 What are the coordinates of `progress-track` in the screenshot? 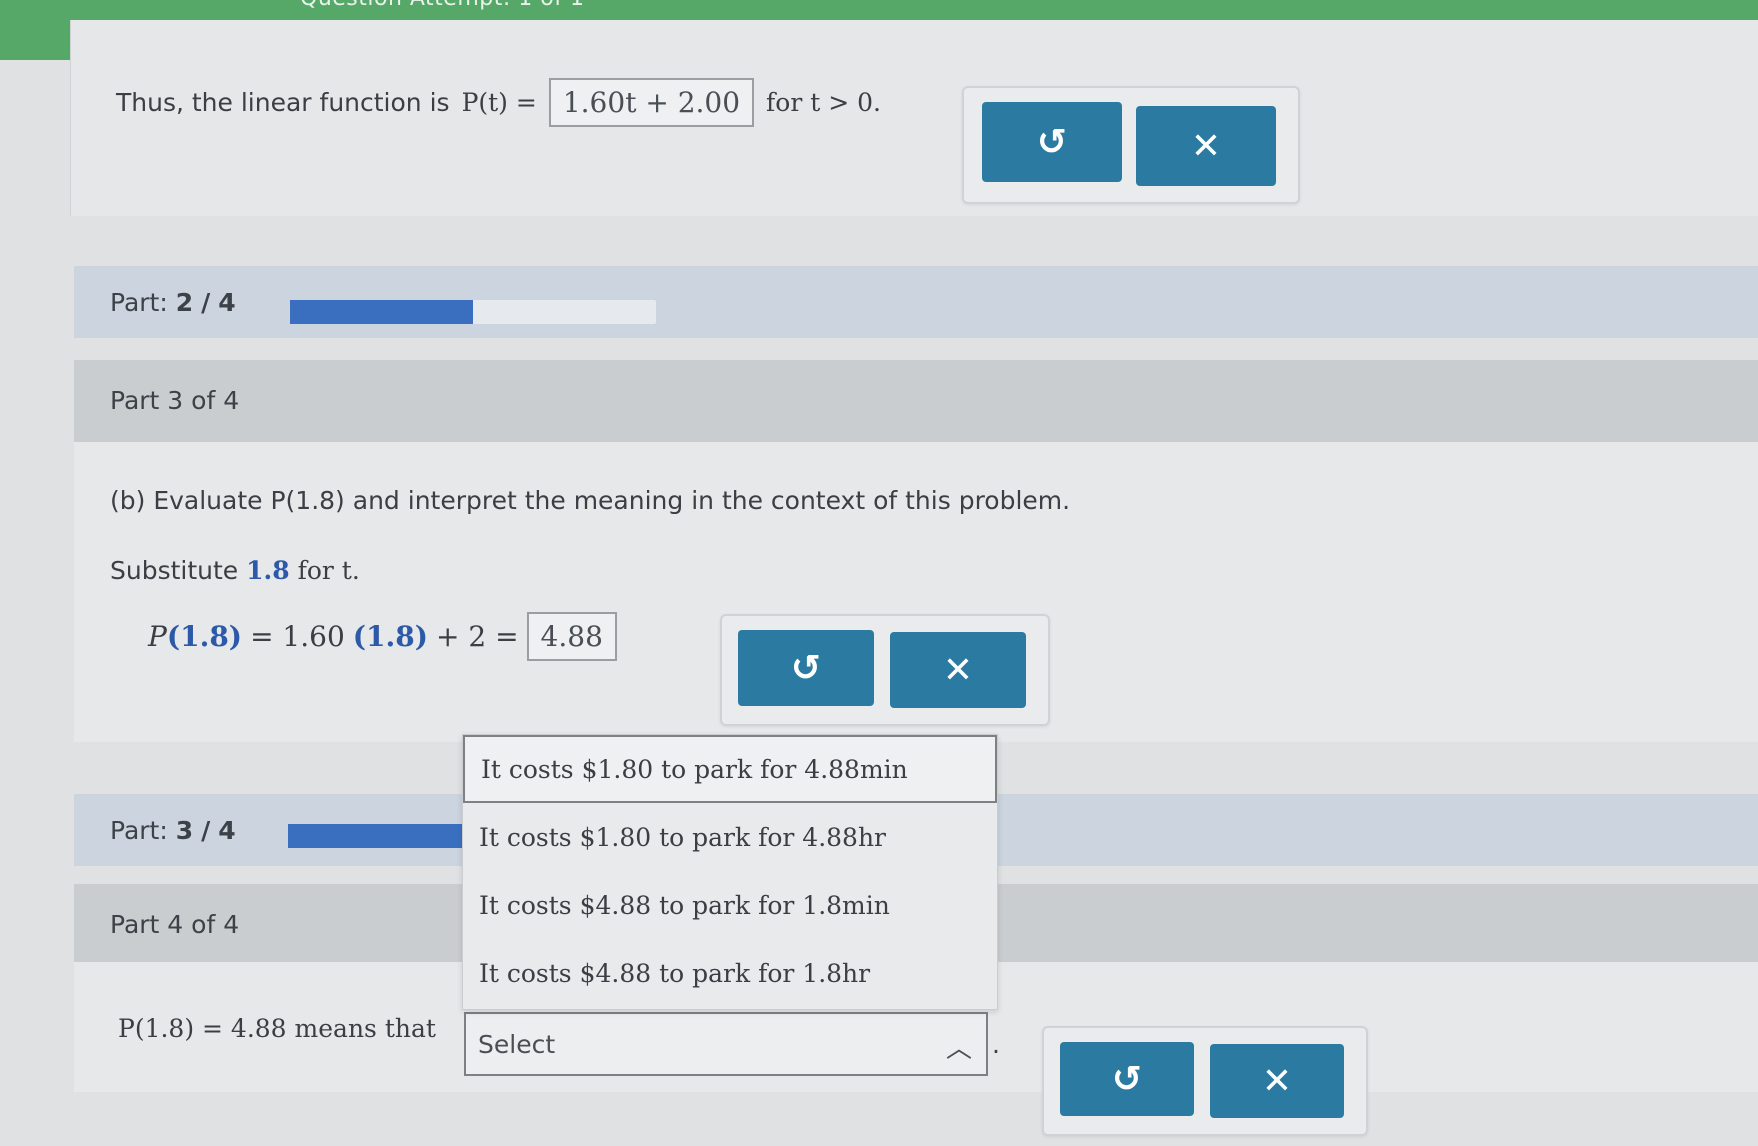 It's located at (473, 312).